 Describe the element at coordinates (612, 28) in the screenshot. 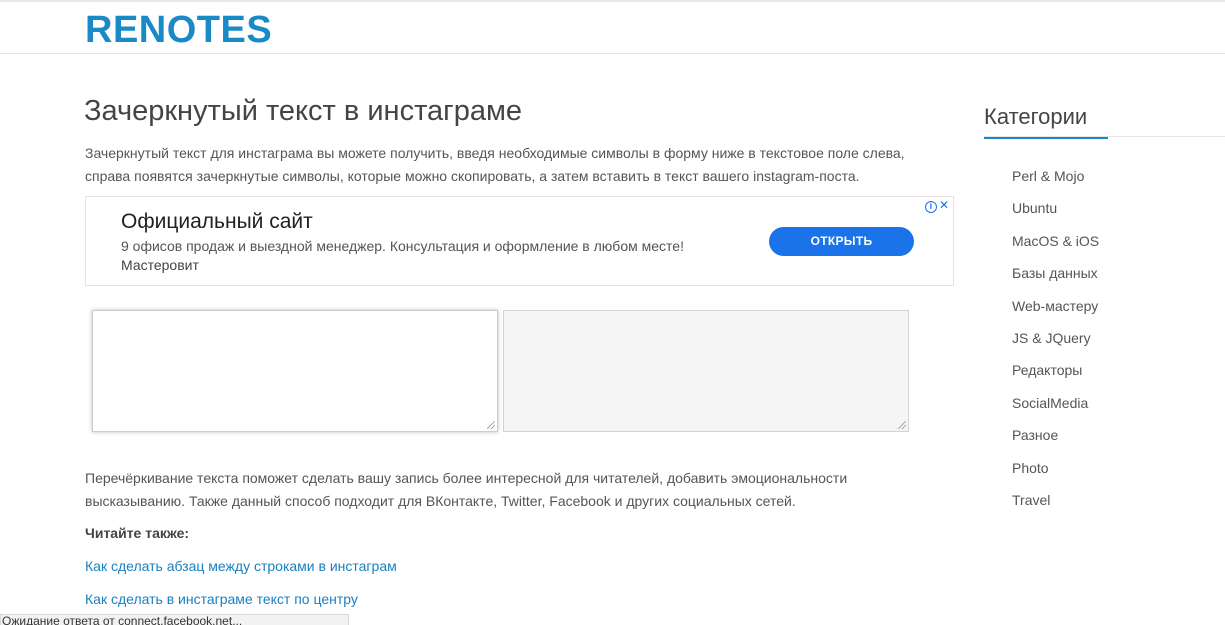

I see `site-header: RENOTES` at that location.